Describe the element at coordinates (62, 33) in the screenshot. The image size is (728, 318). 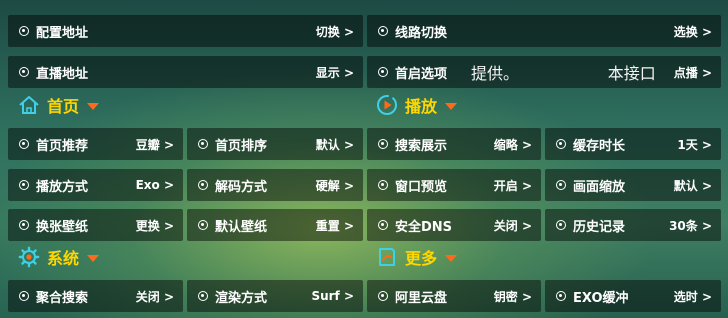
I see `setting-label: 配置地址` at that location.